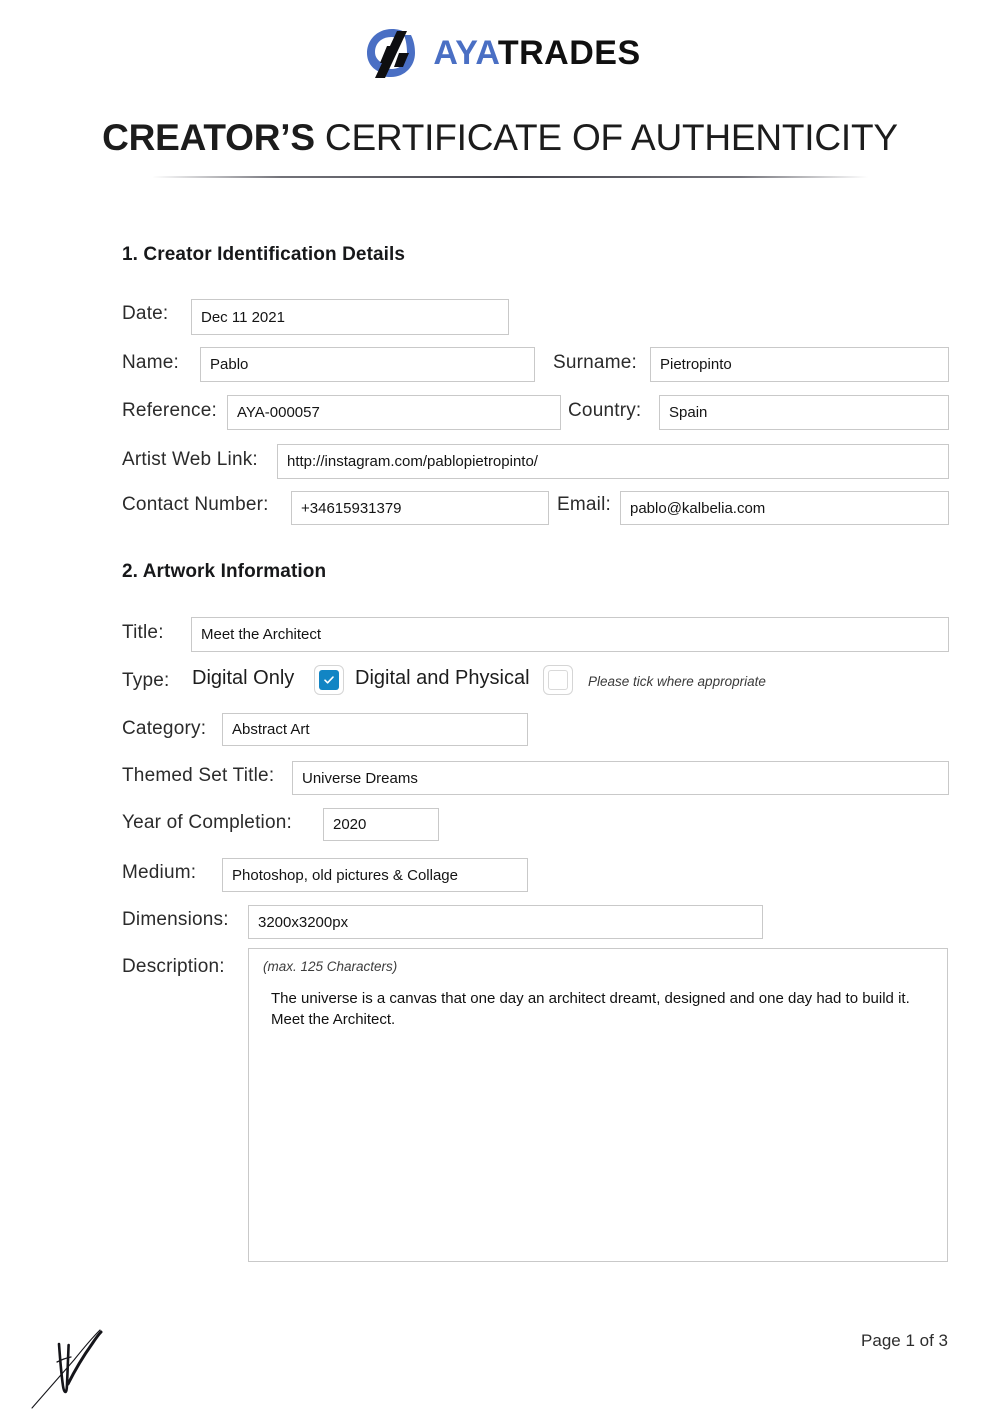  I want to click on checkbox-digital-and-physical, so click(558, 680).